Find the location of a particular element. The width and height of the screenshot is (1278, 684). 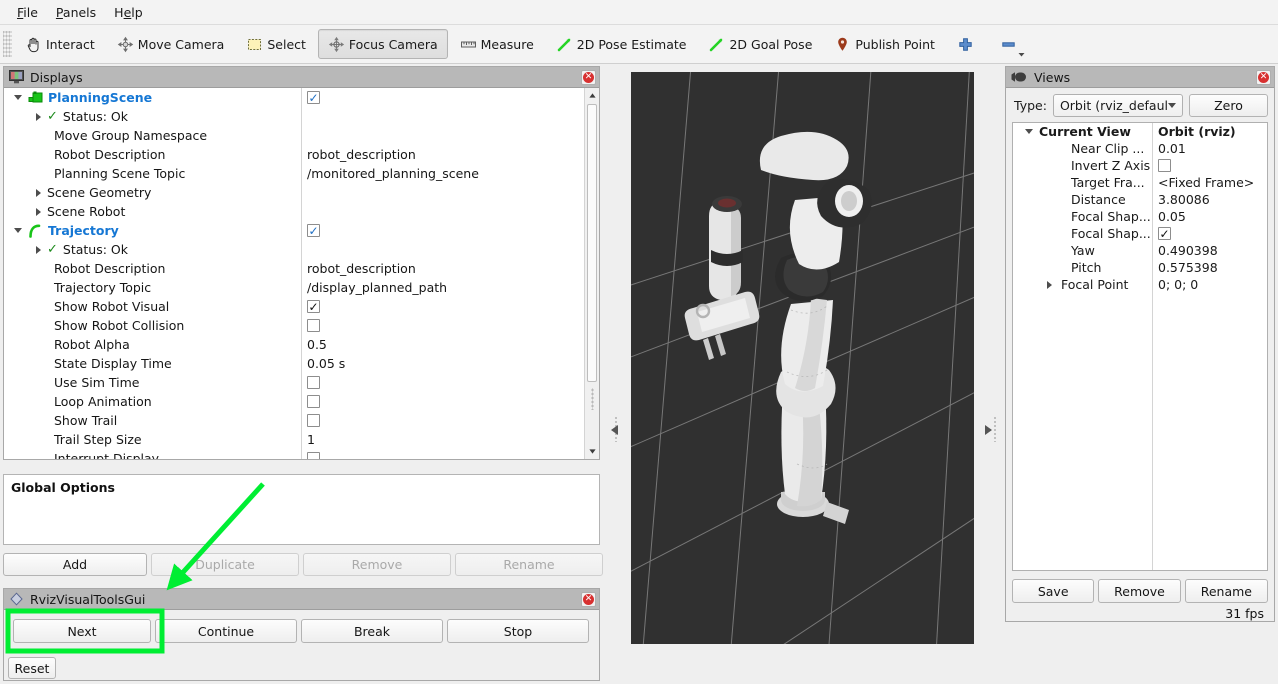

views-row: Current View Orbit (rviz) is located at coordinates (1140, 131).